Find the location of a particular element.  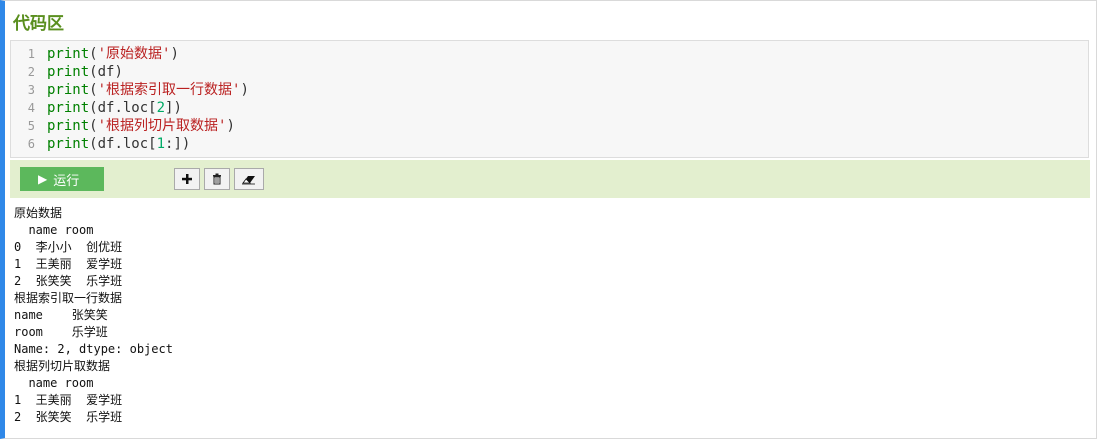

line-number: 2 is located at coordinates (31, 72).